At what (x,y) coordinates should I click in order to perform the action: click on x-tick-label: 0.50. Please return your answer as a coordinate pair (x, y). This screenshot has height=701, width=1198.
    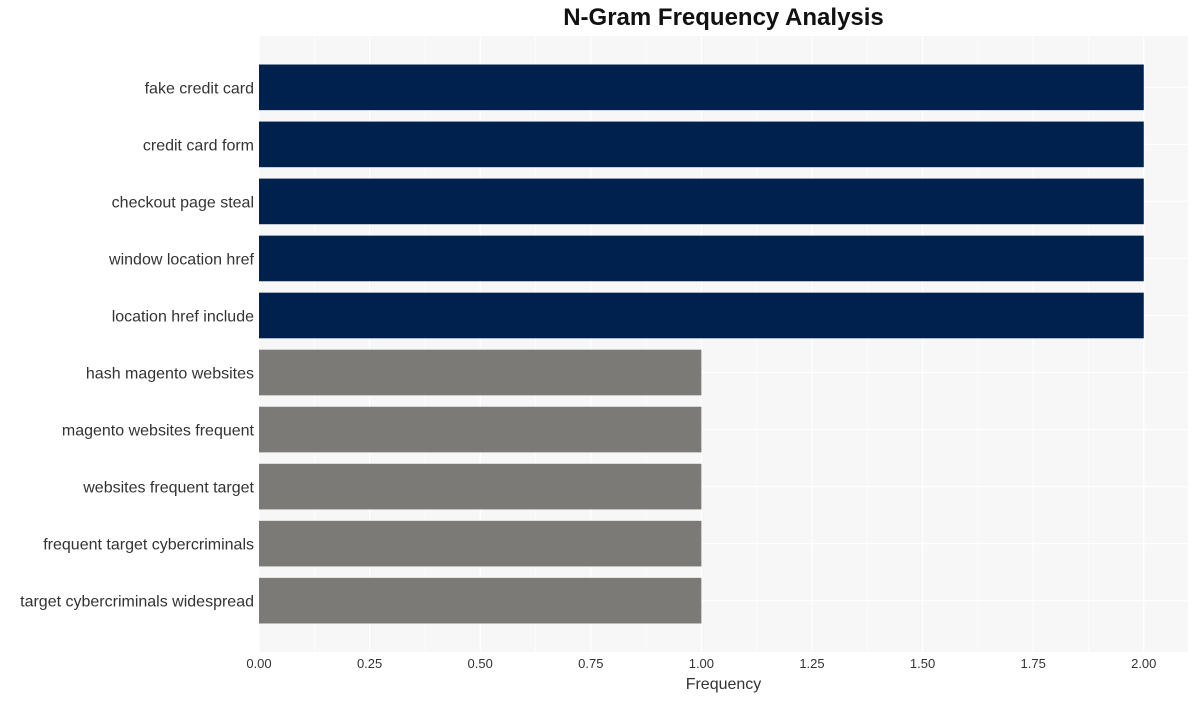
    Looking at the image, I should click on (480, 663).